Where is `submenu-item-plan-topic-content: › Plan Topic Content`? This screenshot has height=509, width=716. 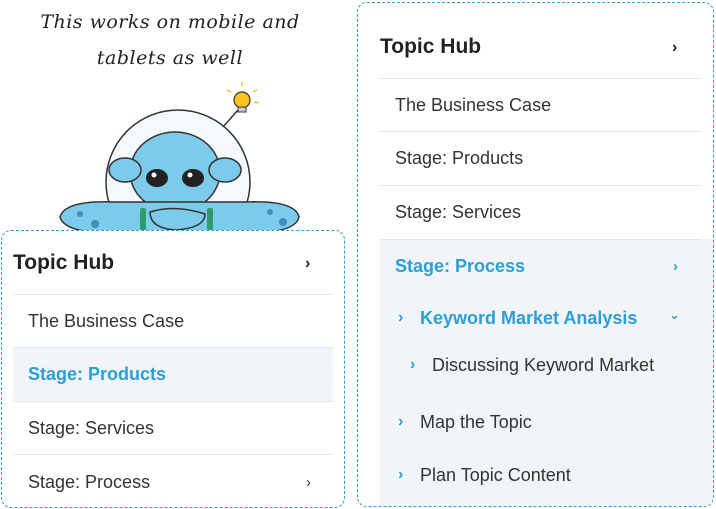
submenu-item-plan-topic-content: › Plan Topic Content is located at coordinates (548, 475).